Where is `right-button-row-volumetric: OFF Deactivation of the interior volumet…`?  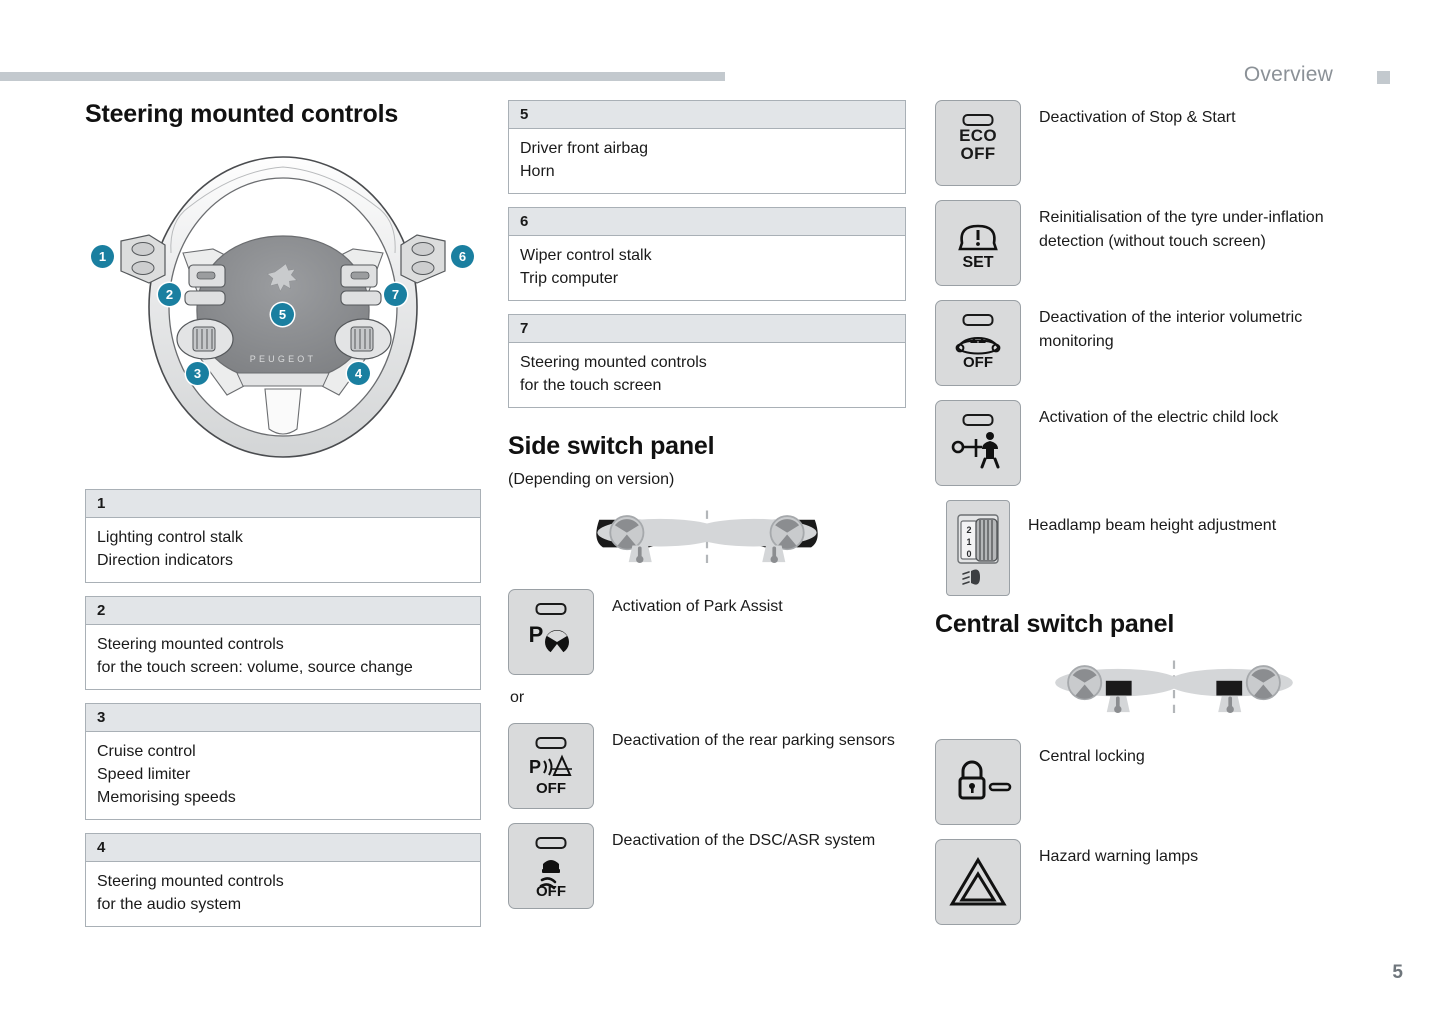
right-button-row-volumetric: OFF Deactivation of the interior volumet… is located at coordinates (1145, 343).